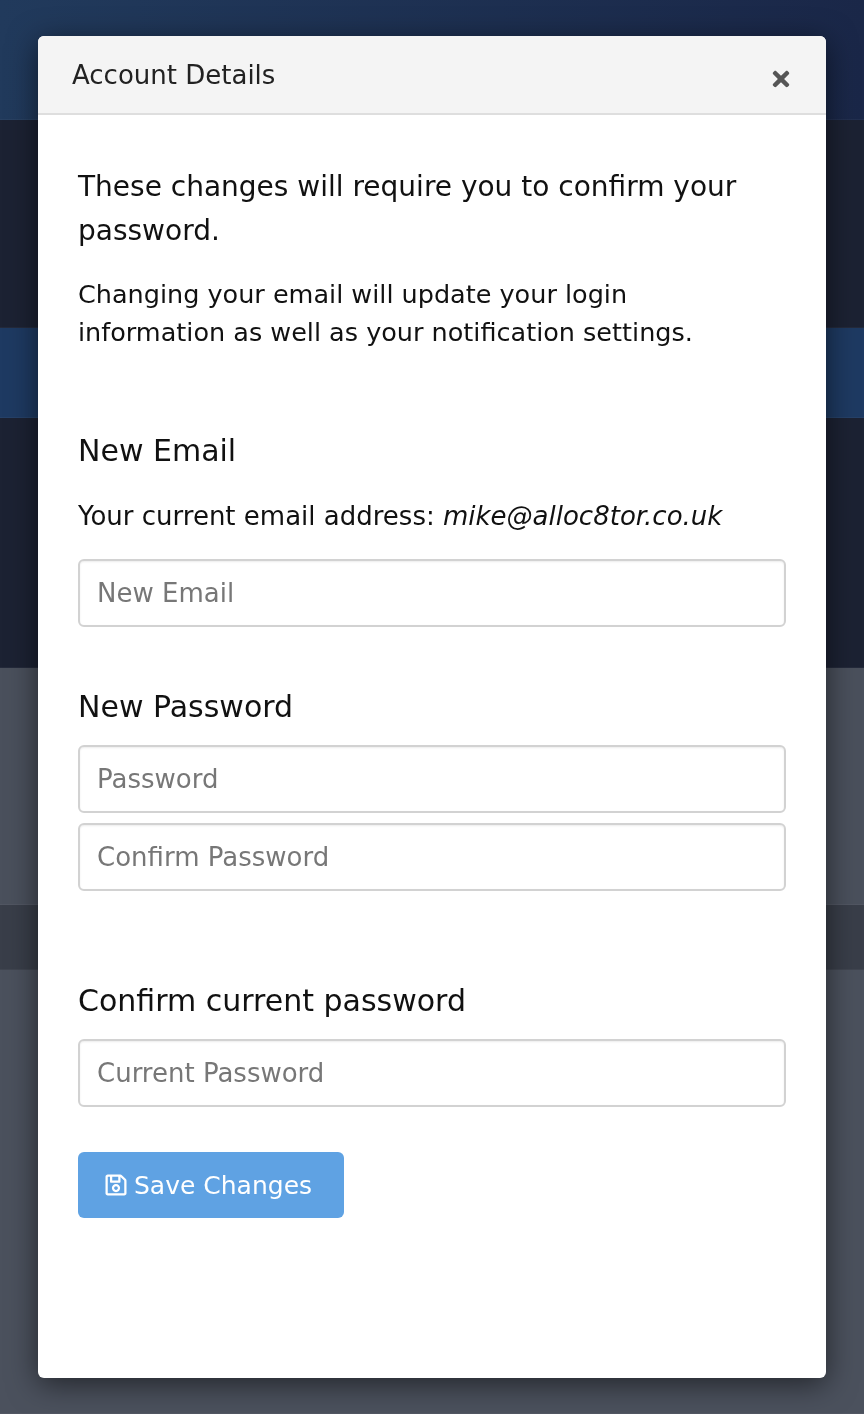 Image resolution: width=864 pixels, height=1414 pixels. What do you see at coordinates (186, 707) in the screenshot?
I see `section-heading: New Password` at bounding box center [186, 707].